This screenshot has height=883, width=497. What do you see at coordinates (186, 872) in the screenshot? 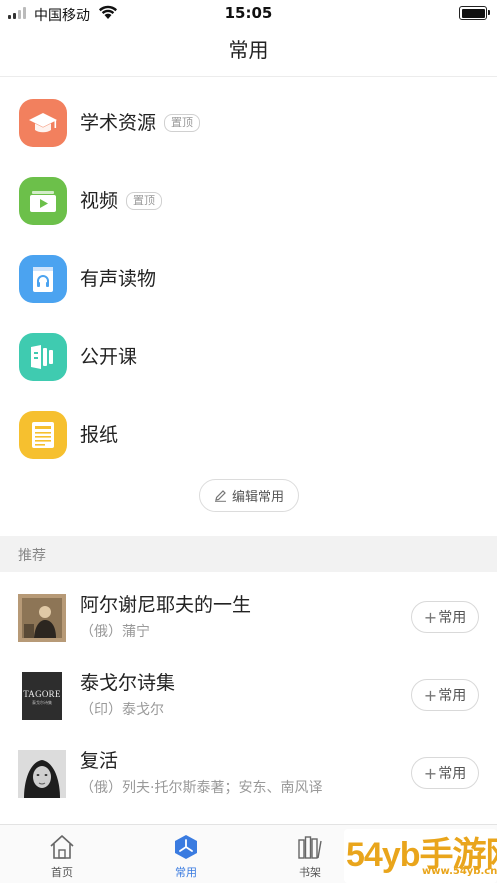
I see `tab-common-label: 常用` at bounding box center [186, 872].